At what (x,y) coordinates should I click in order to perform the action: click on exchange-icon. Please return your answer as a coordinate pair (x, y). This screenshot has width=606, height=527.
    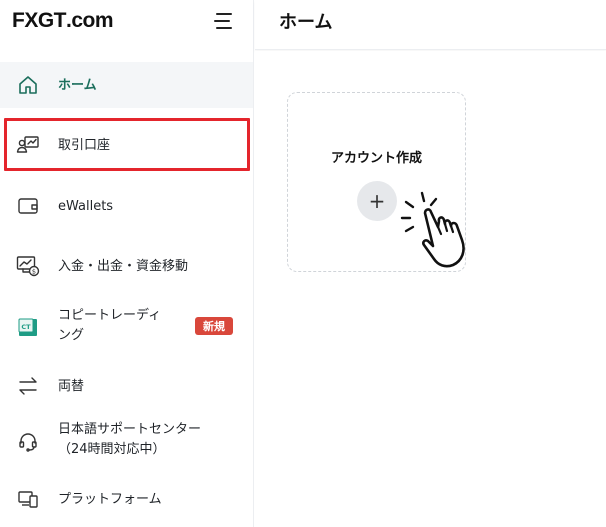
    Looking at the image, I should click on (28, 386).